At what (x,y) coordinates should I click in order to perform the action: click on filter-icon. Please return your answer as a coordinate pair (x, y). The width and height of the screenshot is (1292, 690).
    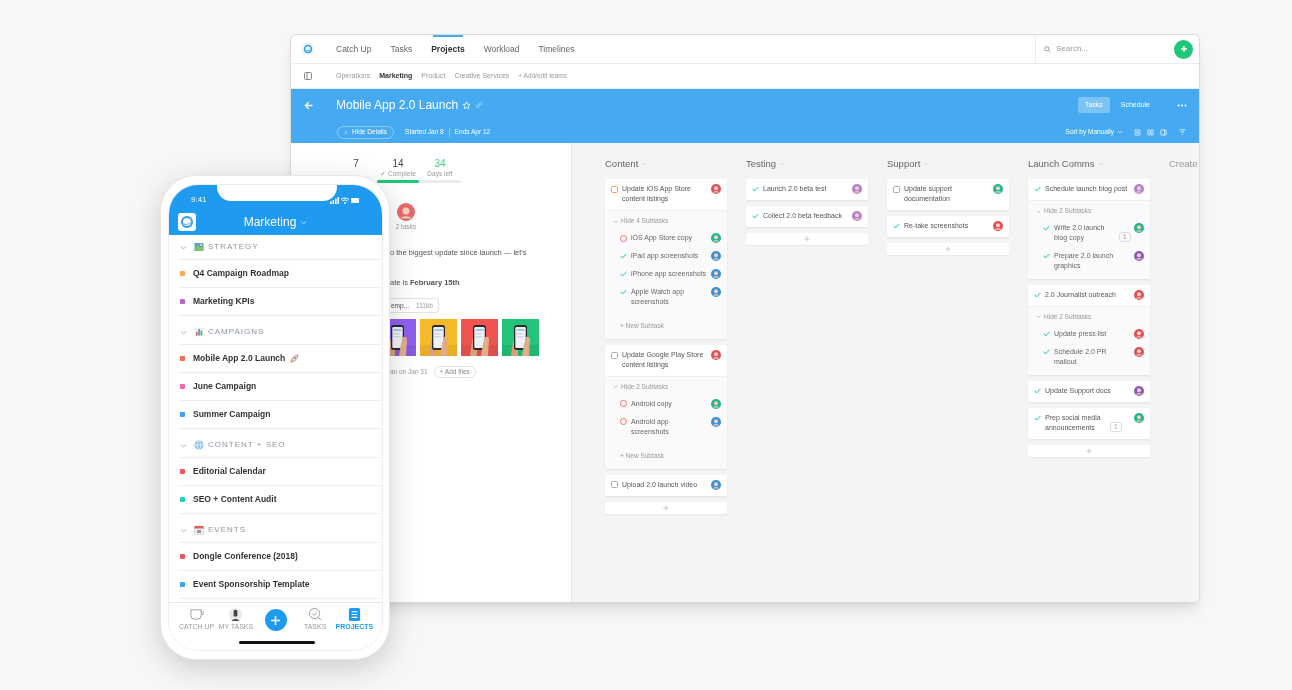
    Looking at the image, I should click on (1182, 132).